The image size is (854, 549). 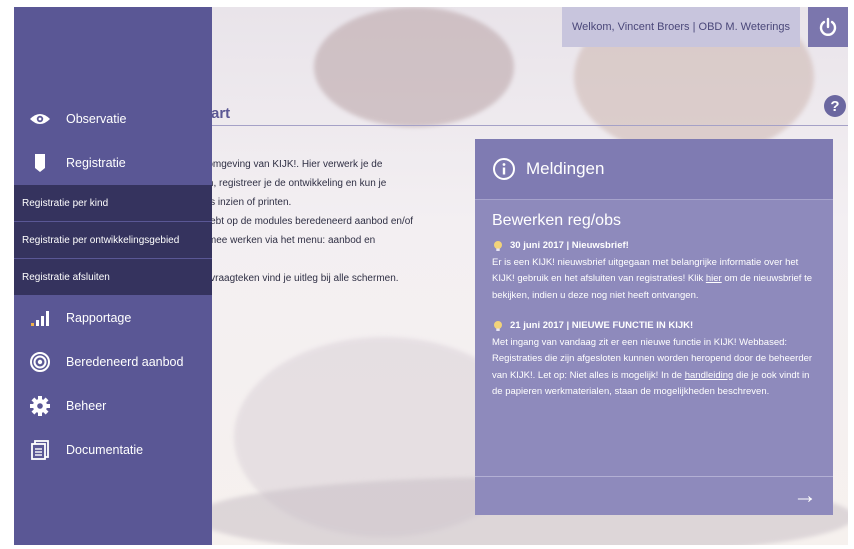 I want to click on divider, so click(x=529, y=125).